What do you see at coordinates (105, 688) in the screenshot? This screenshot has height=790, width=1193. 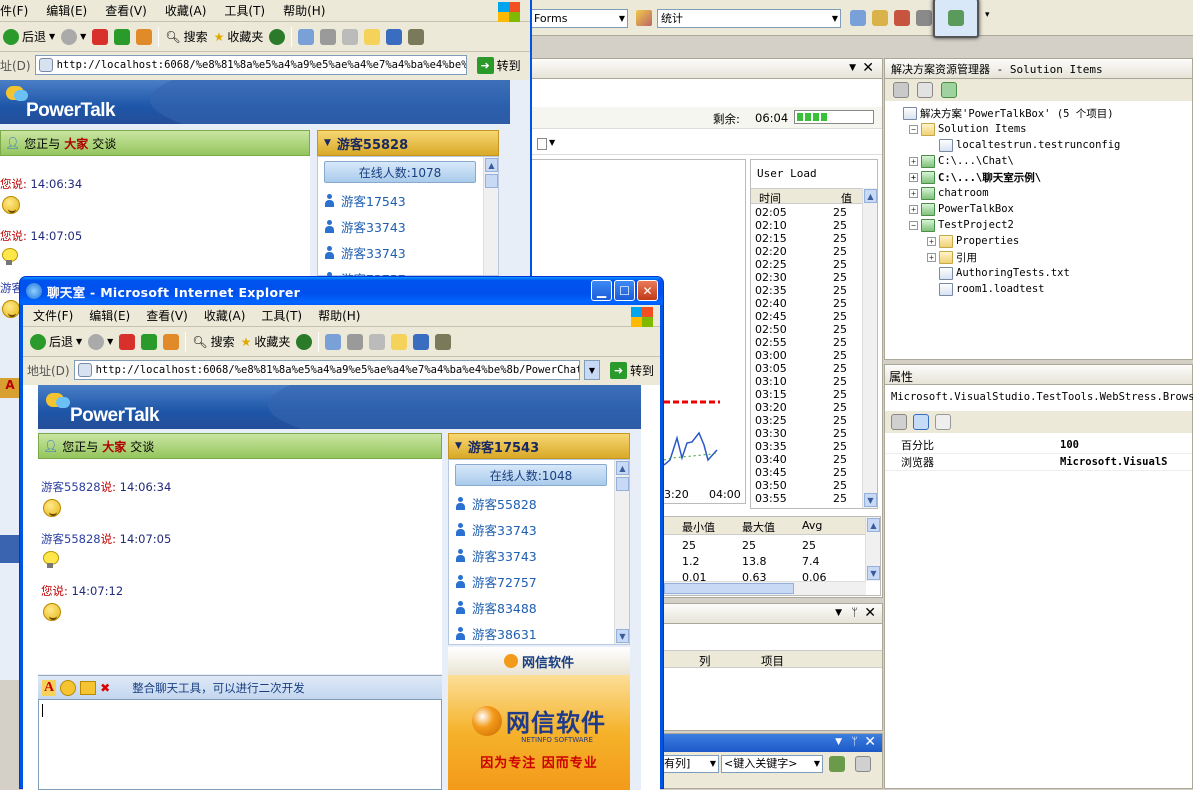 I see `clear-icon: ✖` at bounding box center [105, 688].